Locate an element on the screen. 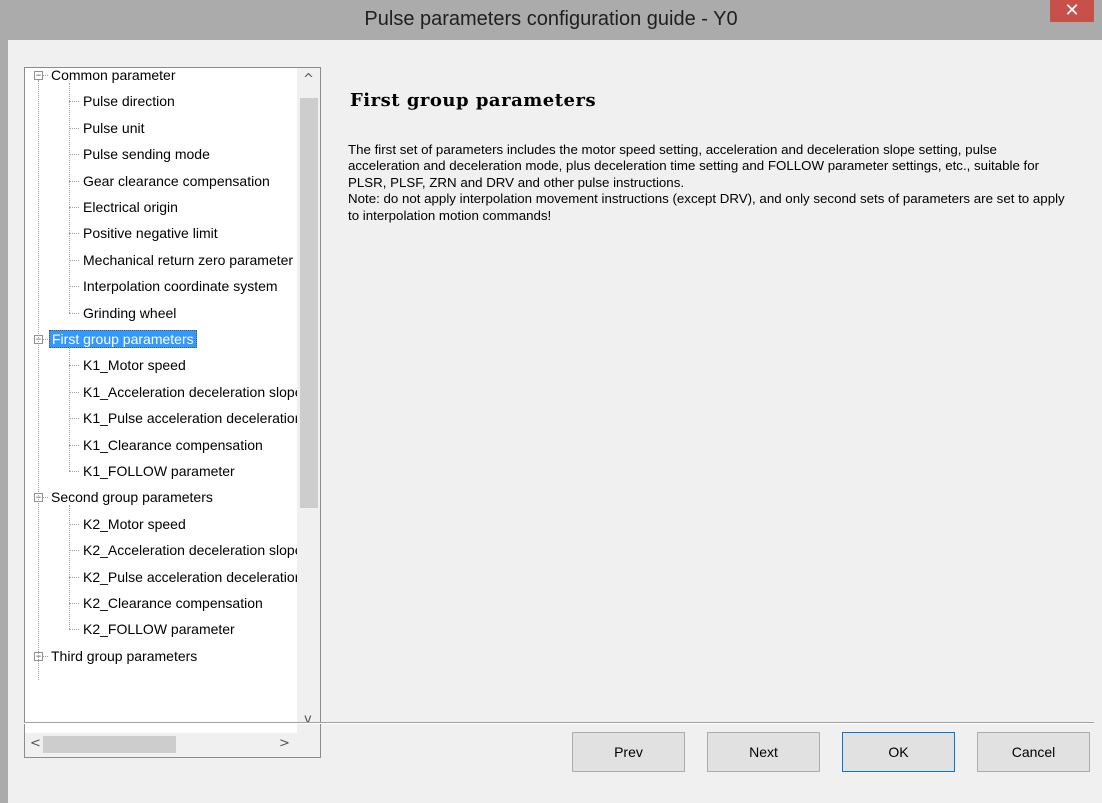 The height and width of the screenshot is (803, 1102). tree-item-label: Gear clearance compensation is located at coordinates (176, 180).